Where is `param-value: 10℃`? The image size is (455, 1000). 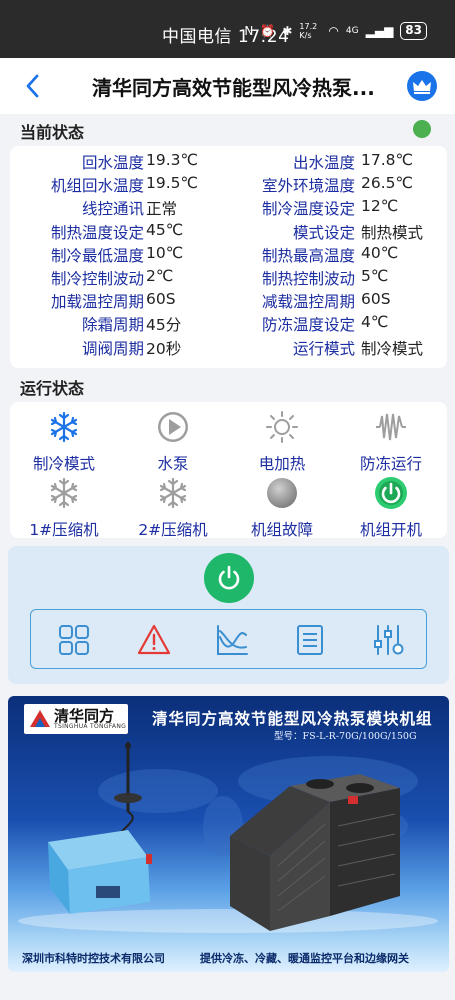 param-value: 10℃ is located at coordinates (165, 252).